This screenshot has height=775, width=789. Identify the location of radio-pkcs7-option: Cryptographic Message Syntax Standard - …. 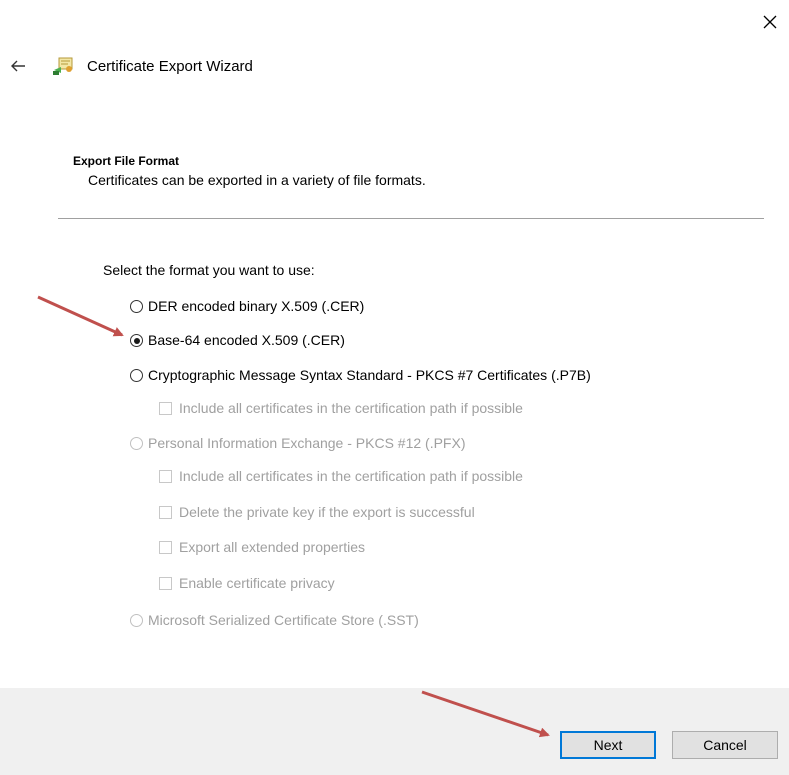
(360, 375).